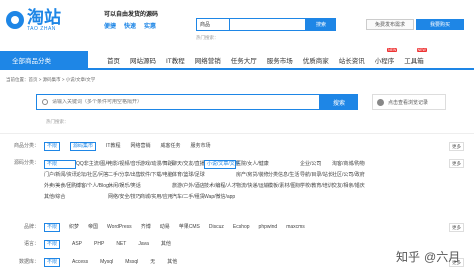 Image resolution: width=474 pixels, height=278 pixels. Describe the element at coordinates (392, 50) in the screenshot. I see `new-badge: NEW` at that location.